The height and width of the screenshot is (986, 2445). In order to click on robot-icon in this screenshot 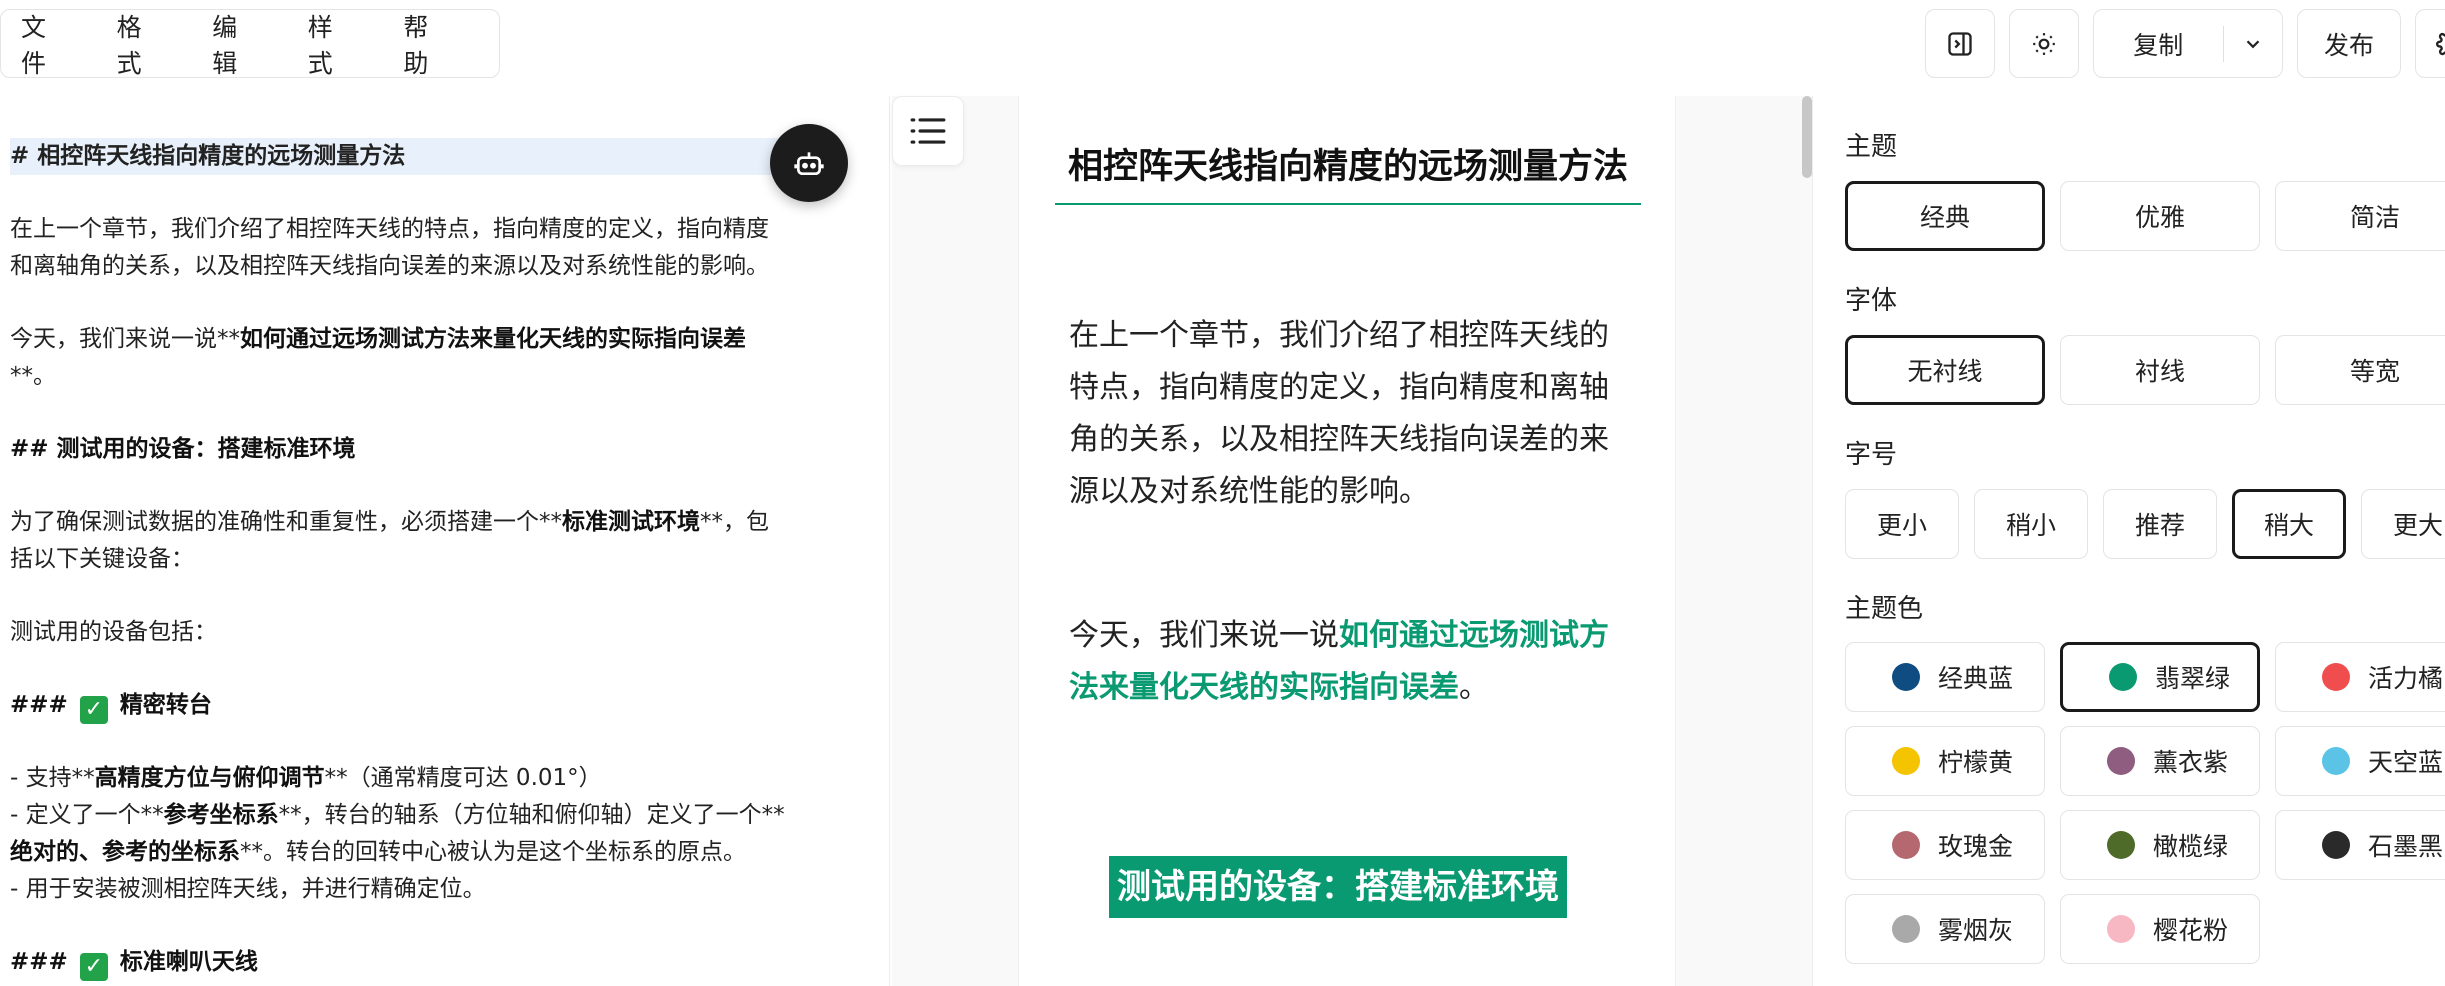, I will do `click(809, 163)`.